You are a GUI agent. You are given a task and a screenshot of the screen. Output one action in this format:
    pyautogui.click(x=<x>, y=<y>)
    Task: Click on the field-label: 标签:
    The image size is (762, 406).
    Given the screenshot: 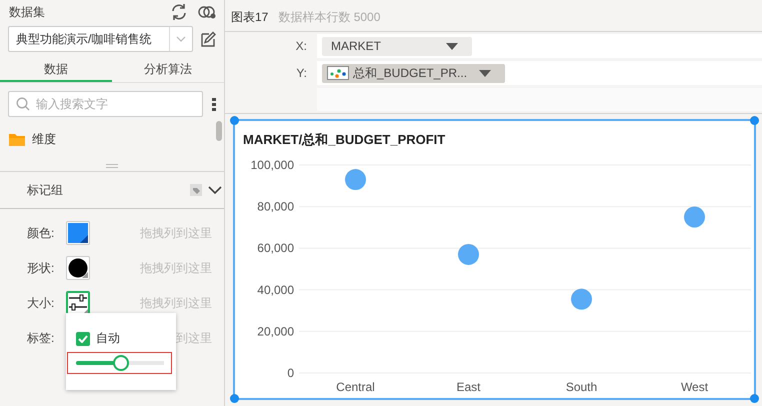 What is the action you would take?
    pyautogui.click(x=41, y=338)
    